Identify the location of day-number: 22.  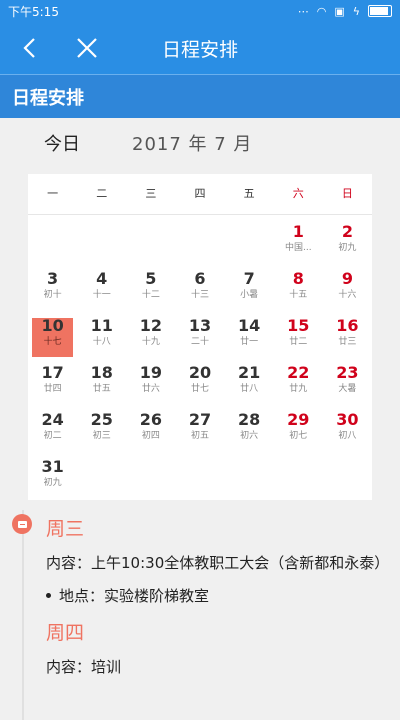
(298, 372).